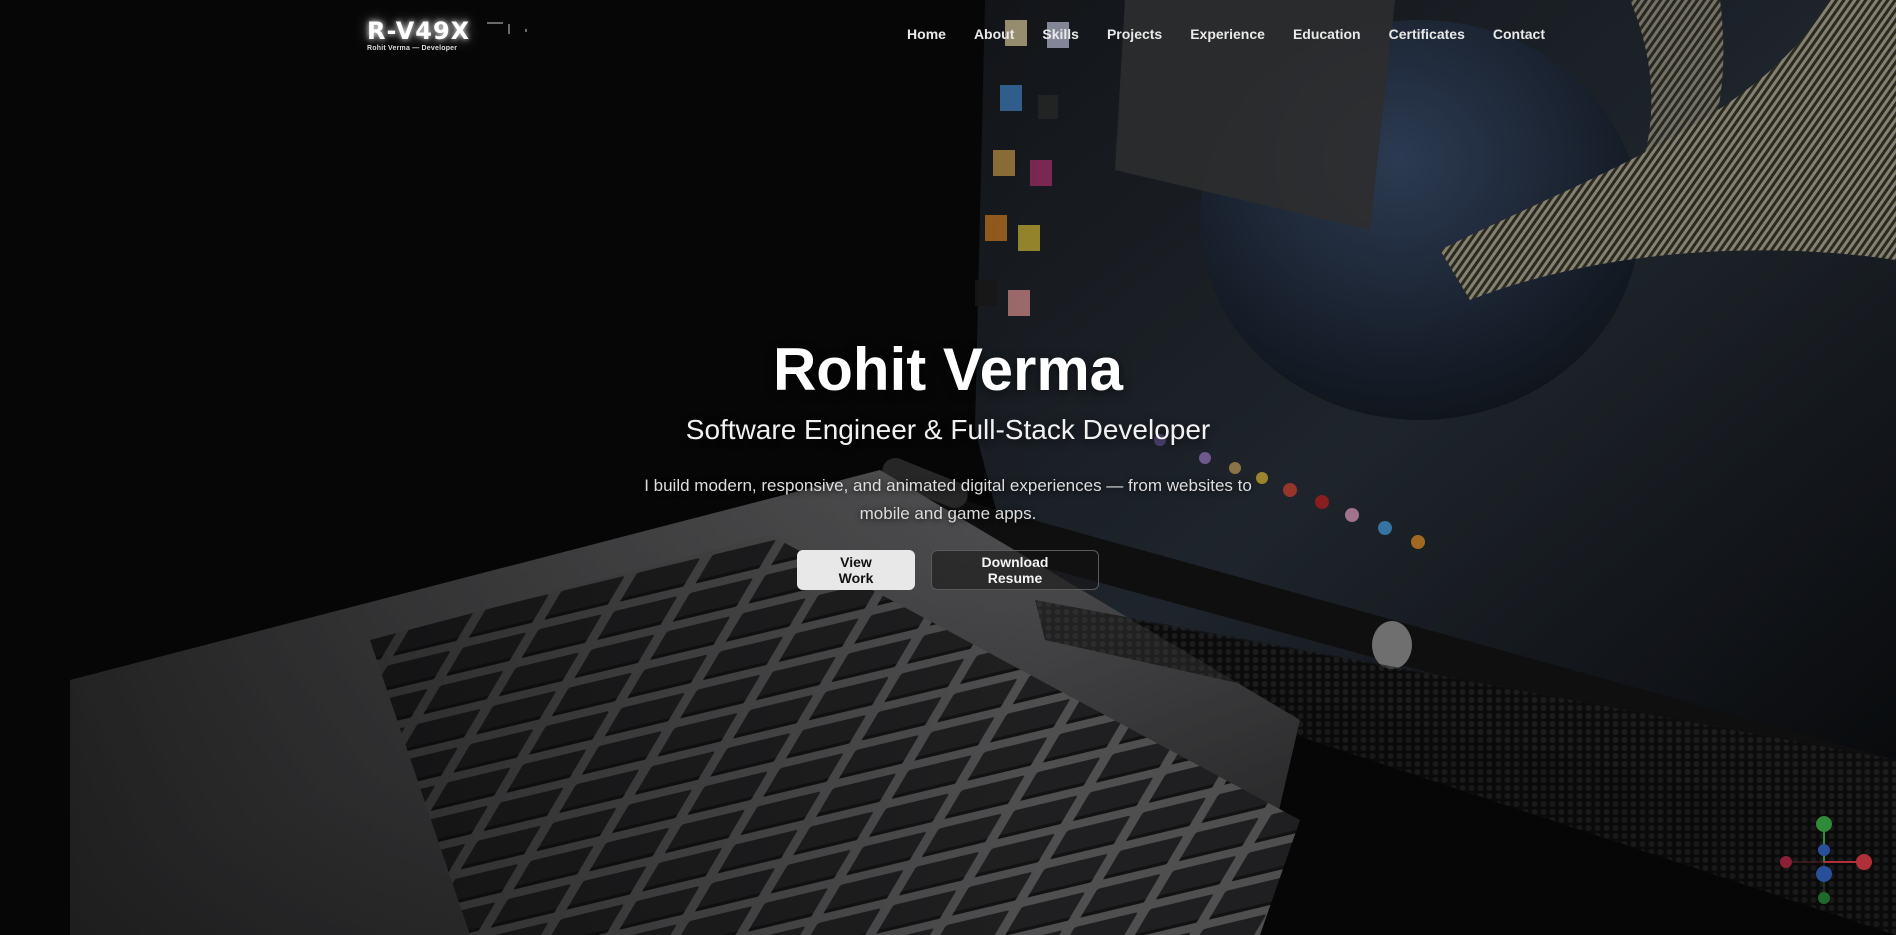 The image size is (1896, 935). Describe the element at coordinates (1134, 34) in the screenshot. I see `nav-projects: Projects` at that location.